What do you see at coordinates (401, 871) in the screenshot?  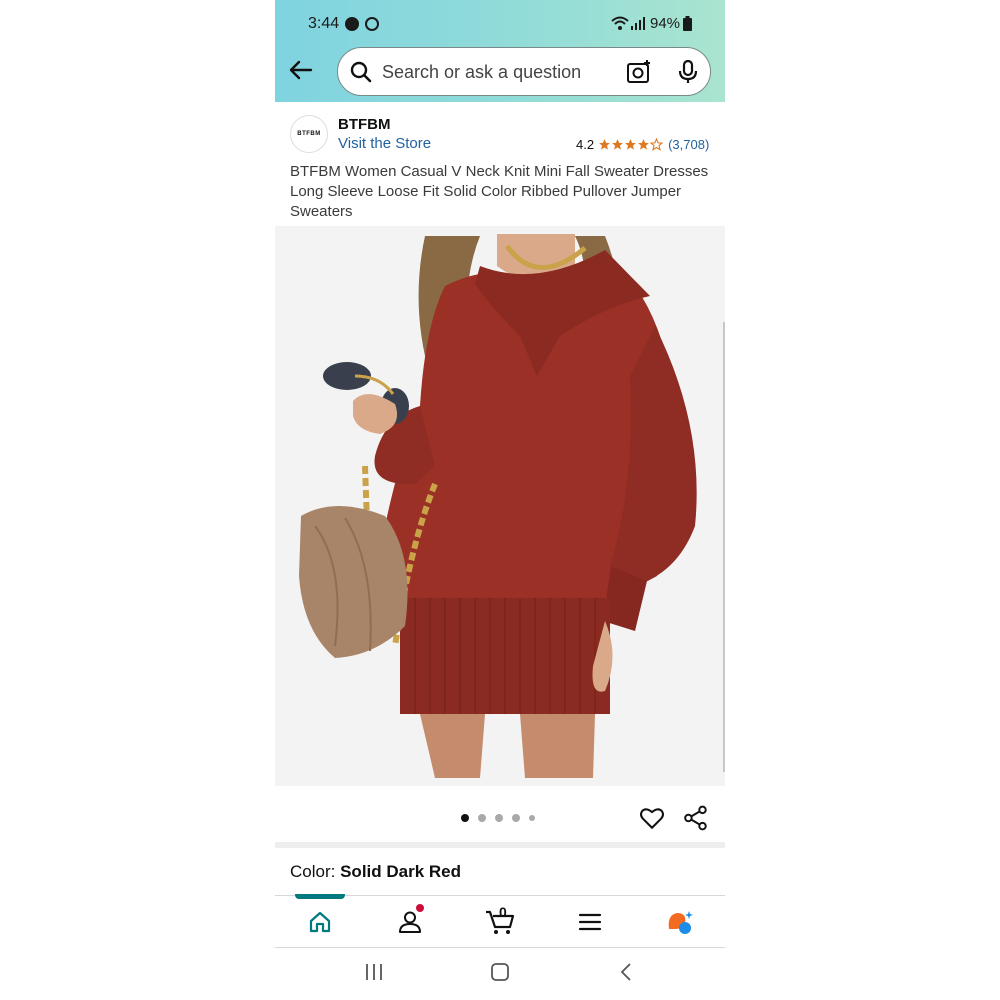 I see `color-value: Solid Dark Red` at bounding box center [401, 871].